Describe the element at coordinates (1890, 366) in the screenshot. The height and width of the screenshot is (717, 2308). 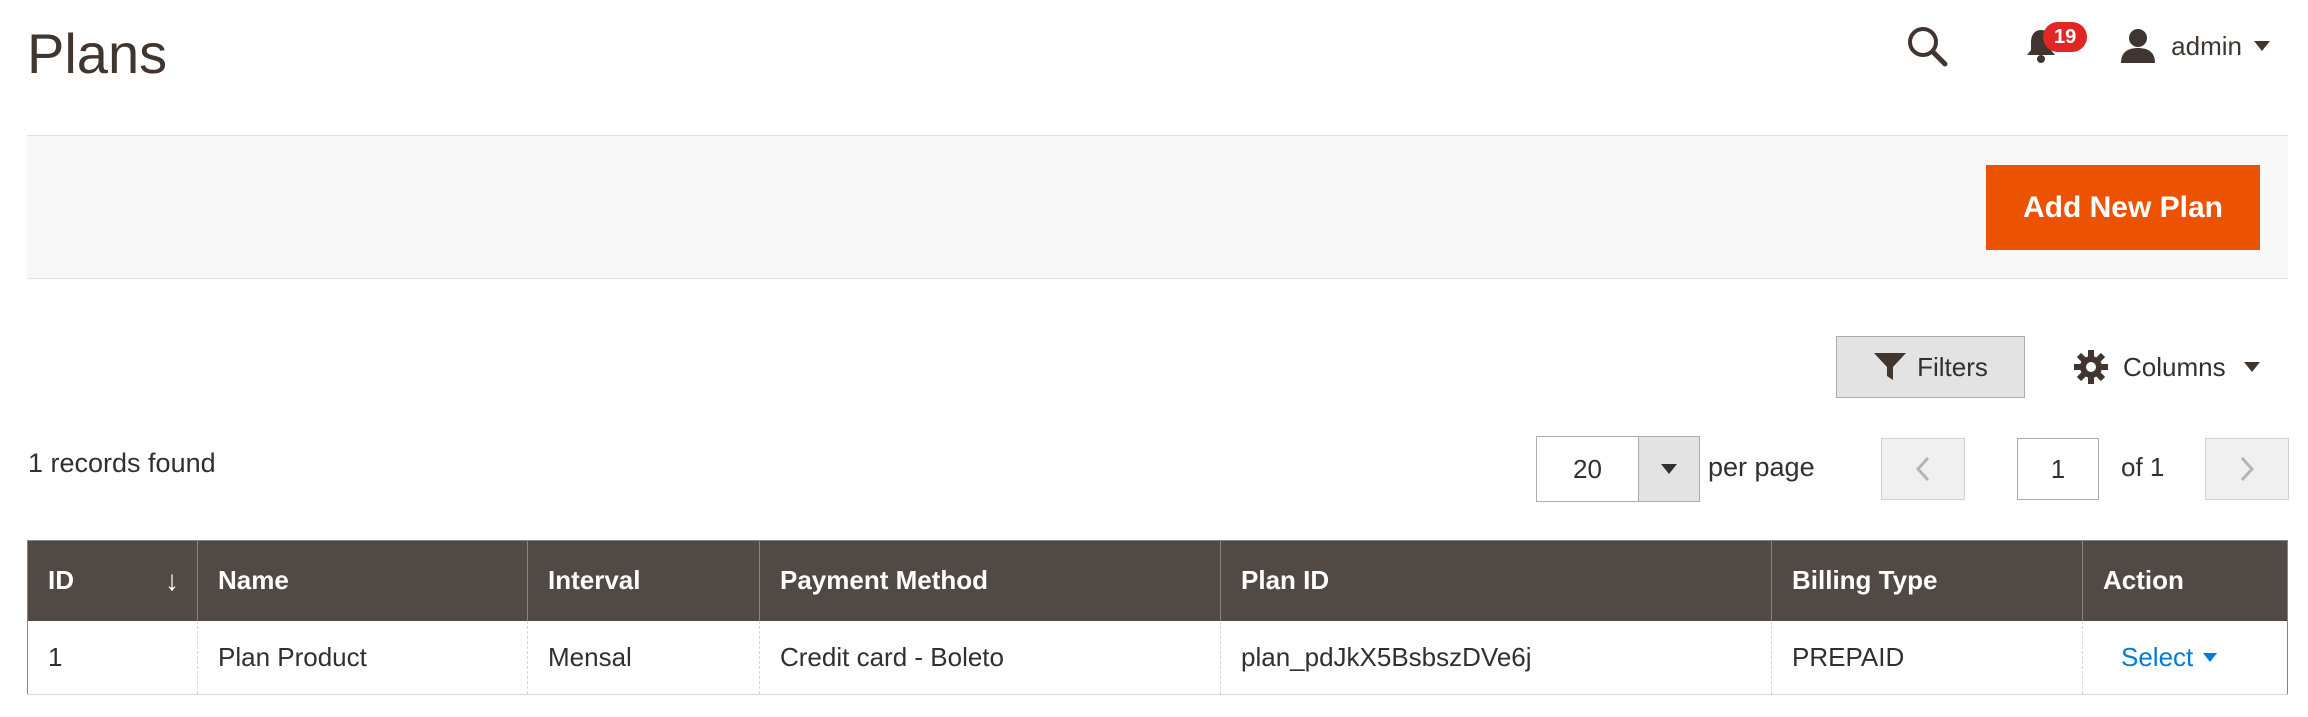
I see `filter-icon` at that location.